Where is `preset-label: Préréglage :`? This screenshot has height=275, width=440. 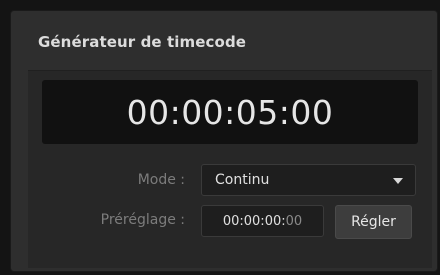
preset-label: Préréglage : is located at coordinates (142, 220).